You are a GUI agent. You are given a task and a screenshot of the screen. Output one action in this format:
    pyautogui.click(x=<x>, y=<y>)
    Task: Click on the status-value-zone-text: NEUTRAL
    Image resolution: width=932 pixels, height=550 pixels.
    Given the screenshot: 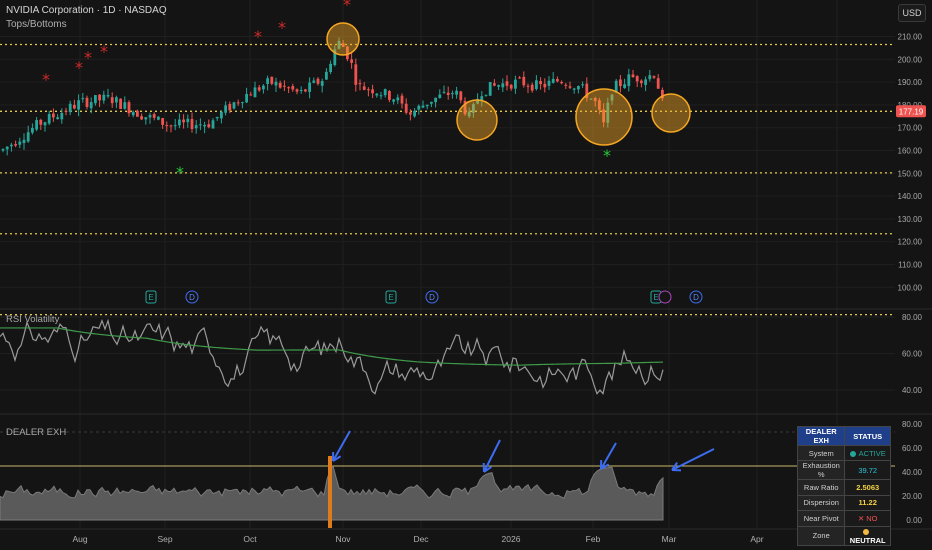 What is the action you would take?
    pyautogui.click(x=867, y=540)
    